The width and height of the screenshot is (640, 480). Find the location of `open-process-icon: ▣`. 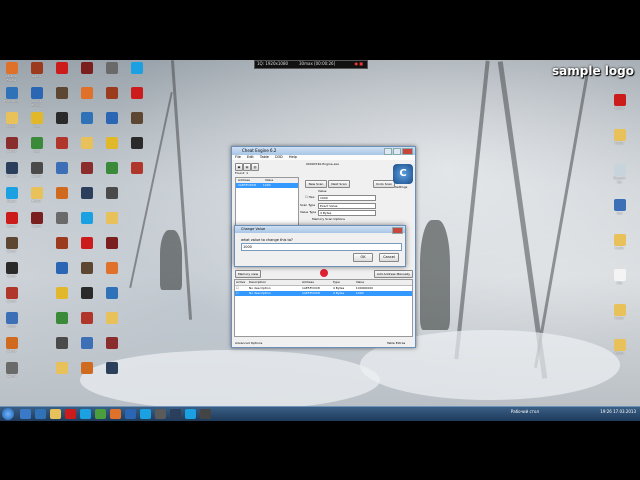

open-process-icon: ▣ is located at coordinates (239, 167).